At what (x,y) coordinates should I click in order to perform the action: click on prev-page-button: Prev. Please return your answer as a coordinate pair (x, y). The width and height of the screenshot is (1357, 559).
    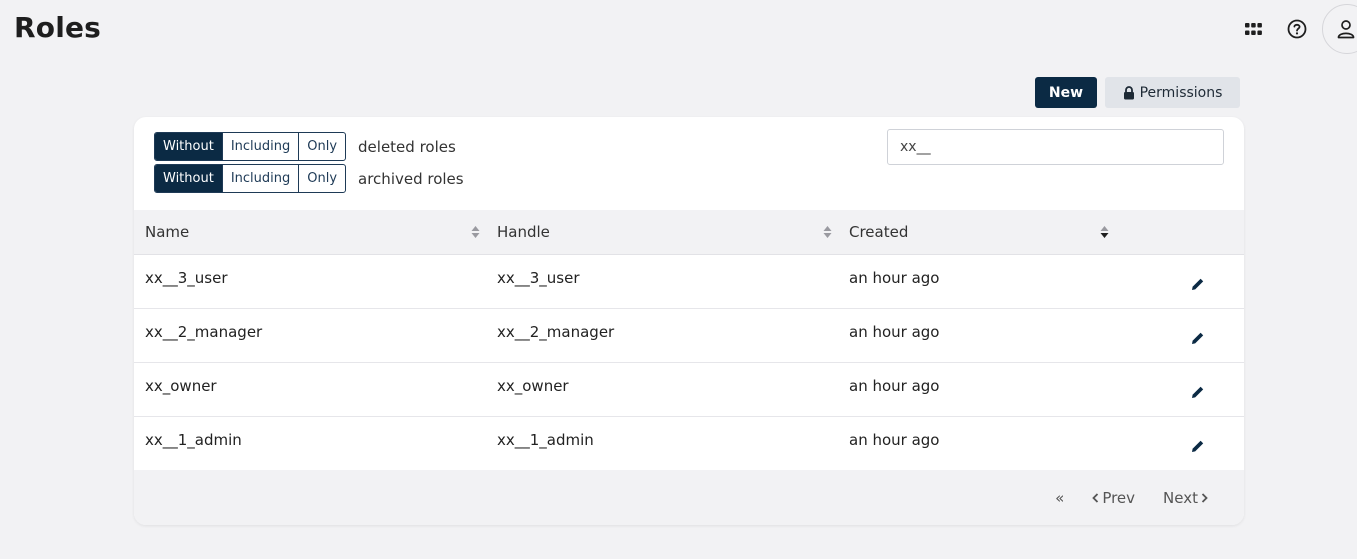
    Looking at the image, I should click on (1113, 498).